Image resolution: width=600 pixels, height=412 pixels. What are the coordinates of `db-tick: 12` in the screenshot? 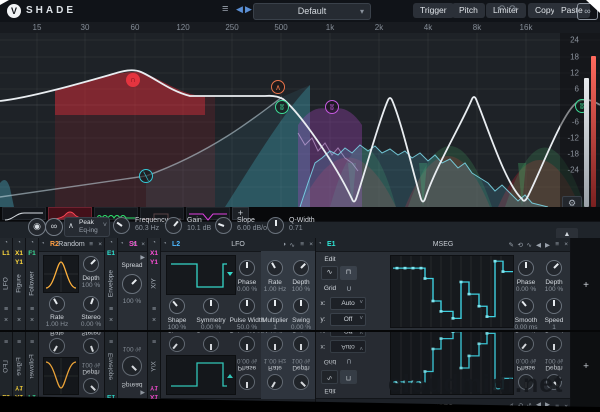 It's located at (574, 73).